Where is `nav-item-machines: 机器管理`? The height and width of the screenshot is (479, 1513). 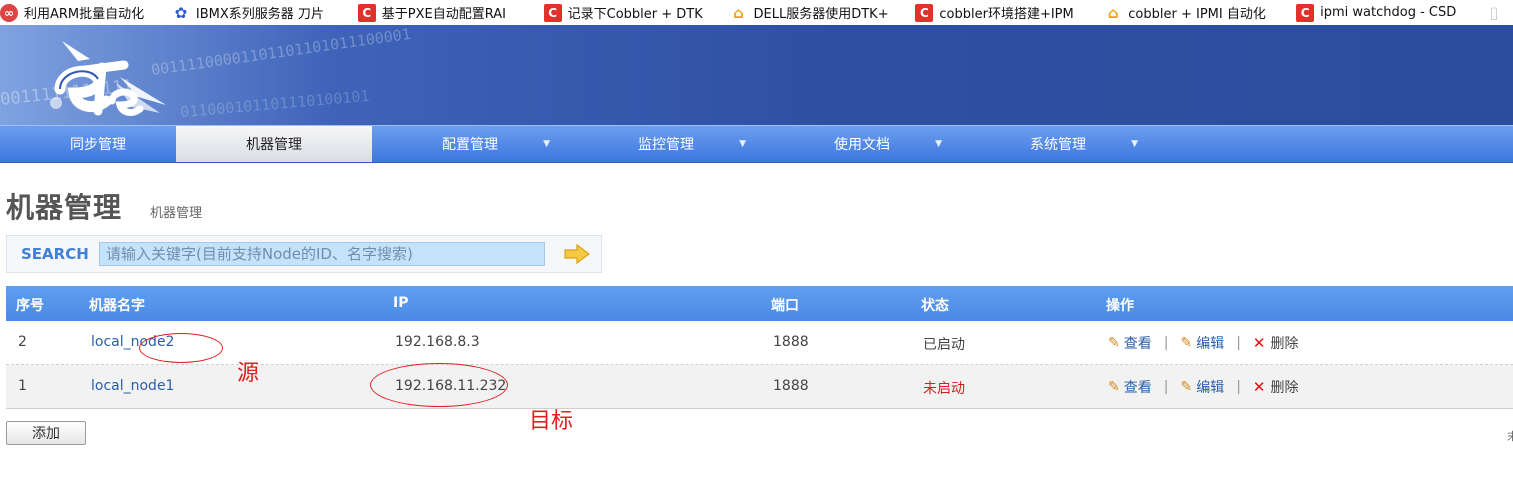 nav-item-machines: 机器管理 is located at coordinates (274, 144).